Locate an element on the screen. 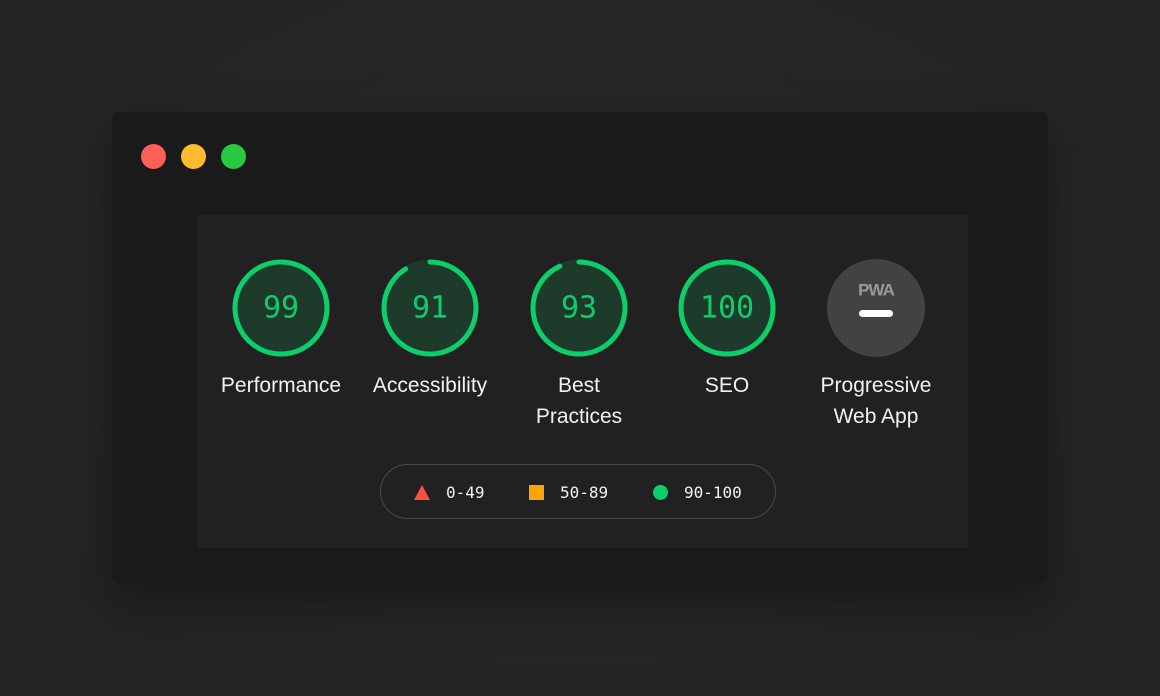 The image size is (1160, 696). score-ring: 93 is located at coordinates (579, 308).